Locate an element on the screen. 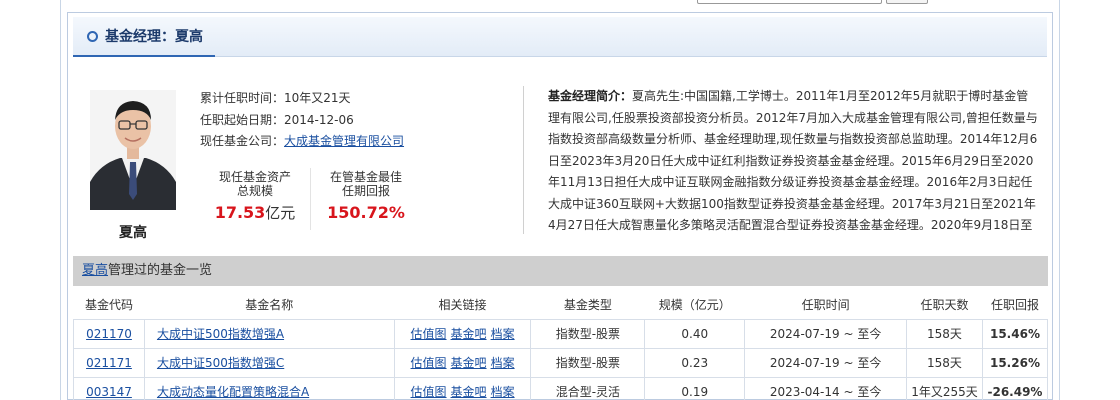  assets-value-row: 17.53亿元 is located at coordinates (255, 212).